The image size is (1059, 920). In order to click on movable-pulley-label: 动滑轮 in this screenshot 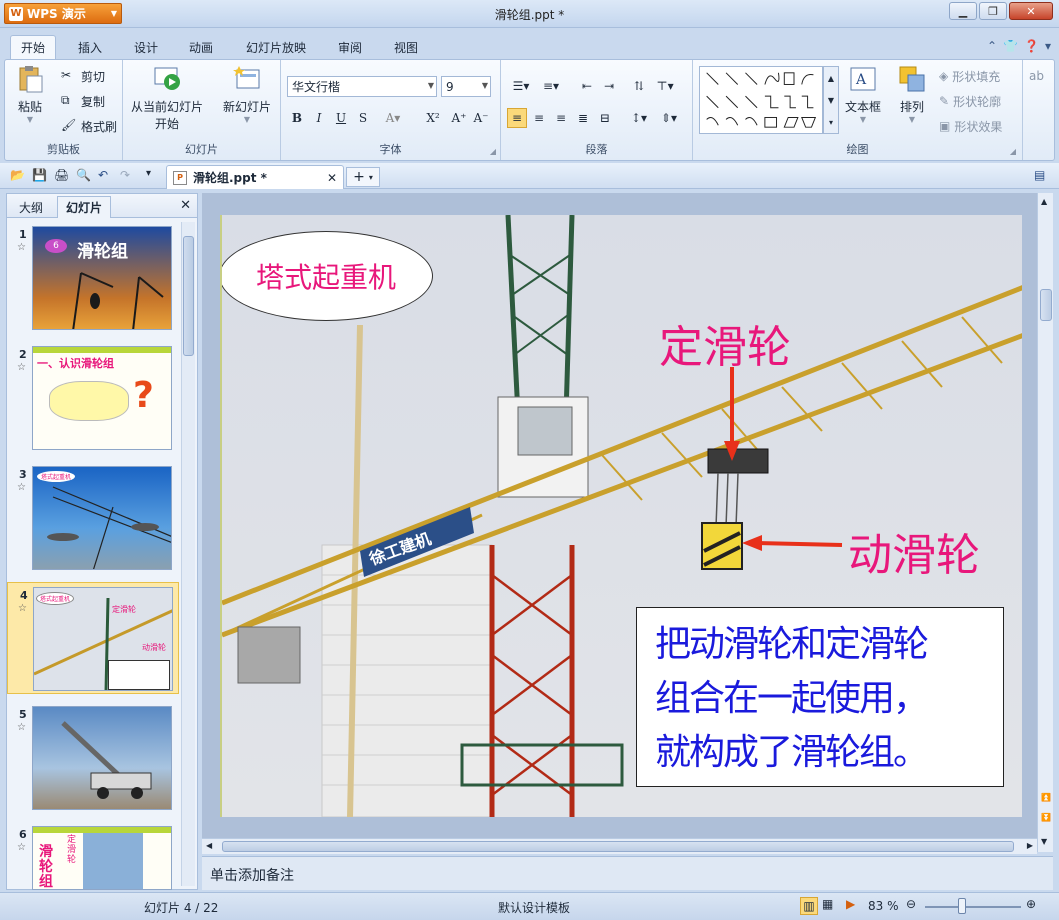, I will do `click(914, 551)`.